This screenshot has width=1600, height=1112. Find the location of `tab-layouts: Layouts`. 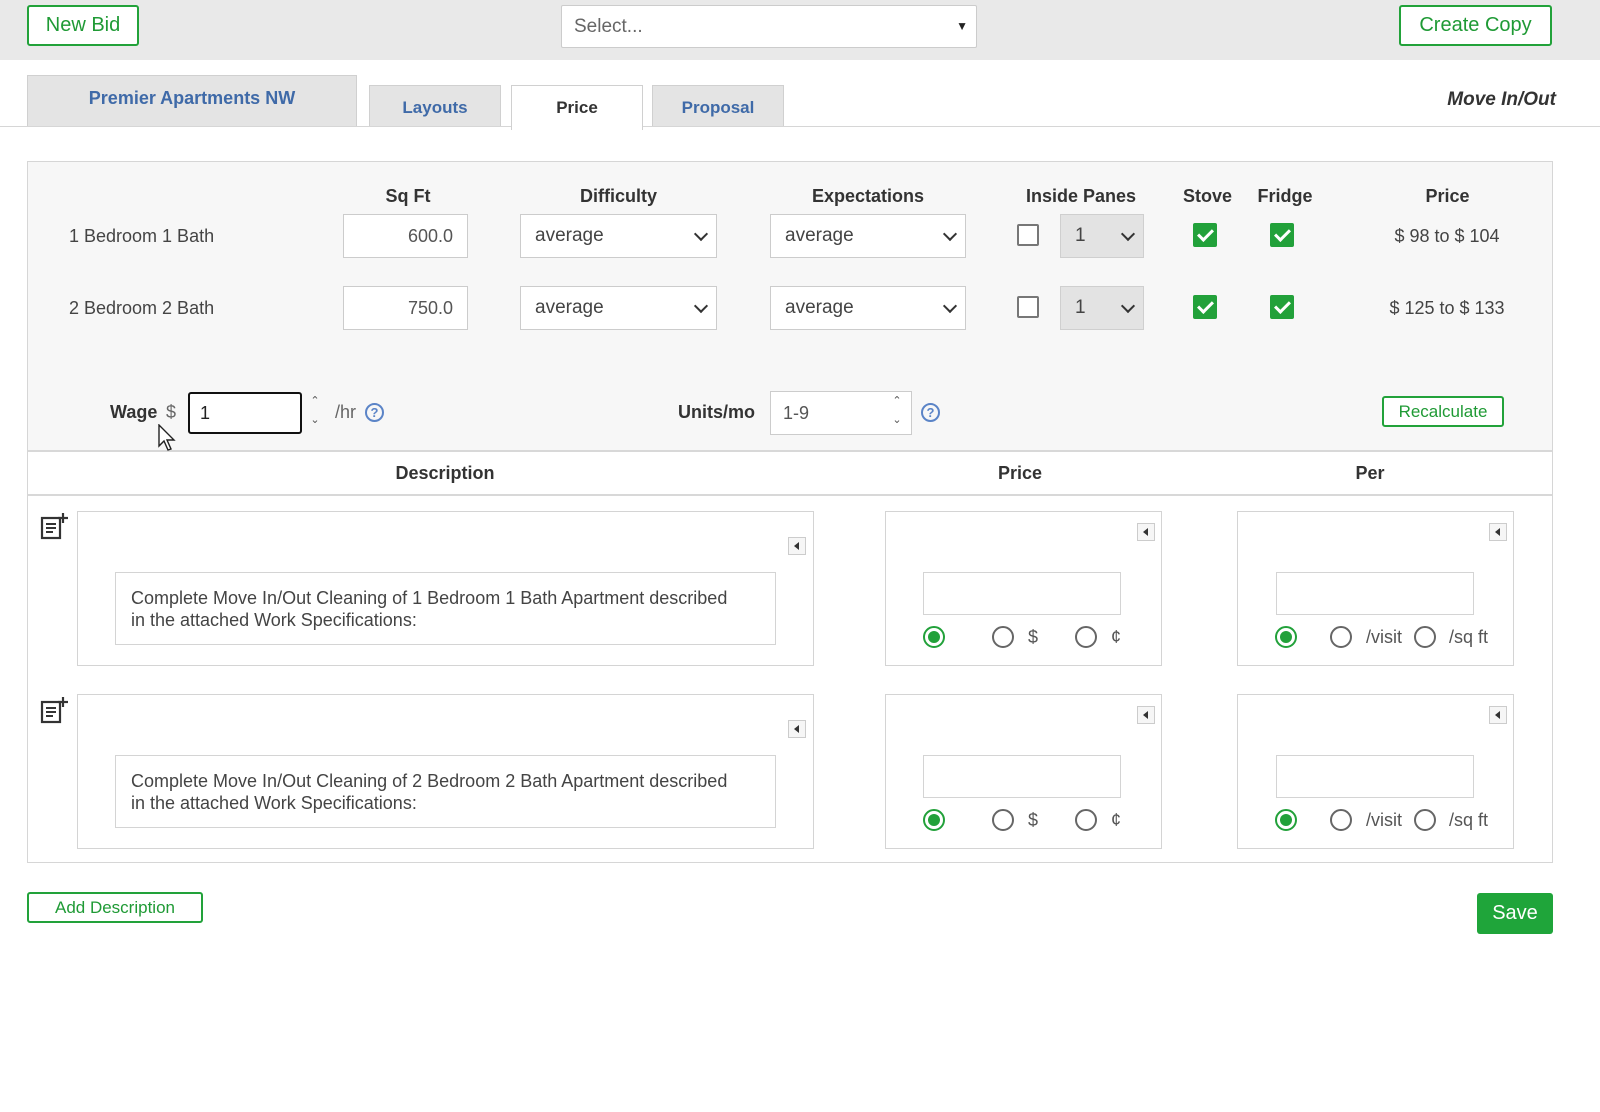

tab-layouts: Layouts is located at coordinates (435, 105).